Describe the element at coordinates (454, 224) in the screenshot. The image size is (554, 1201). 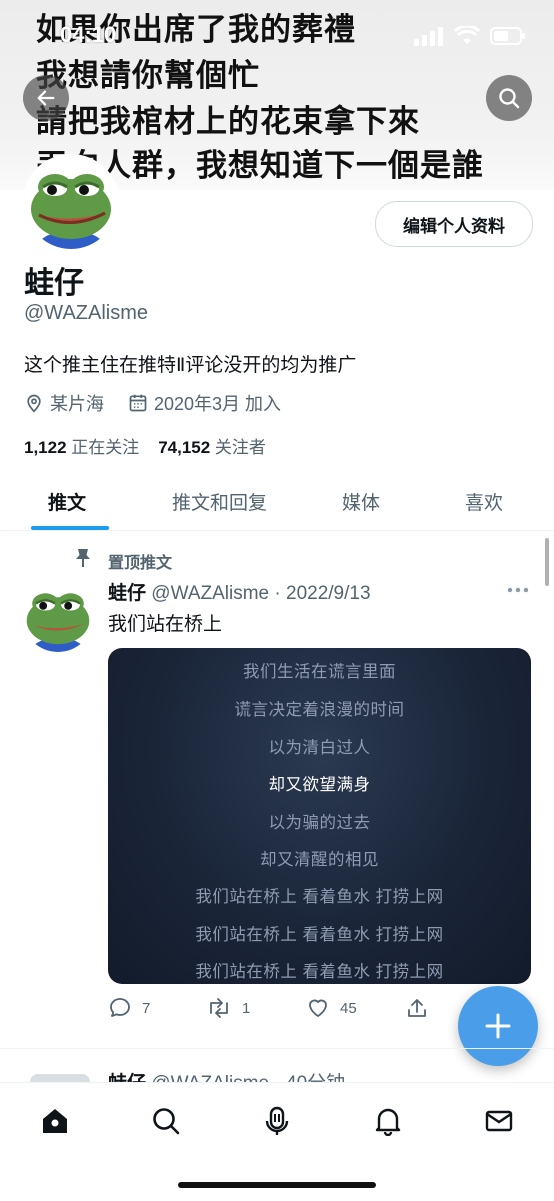
I see `edit-profile-button: 编辑个人资料` at that location.